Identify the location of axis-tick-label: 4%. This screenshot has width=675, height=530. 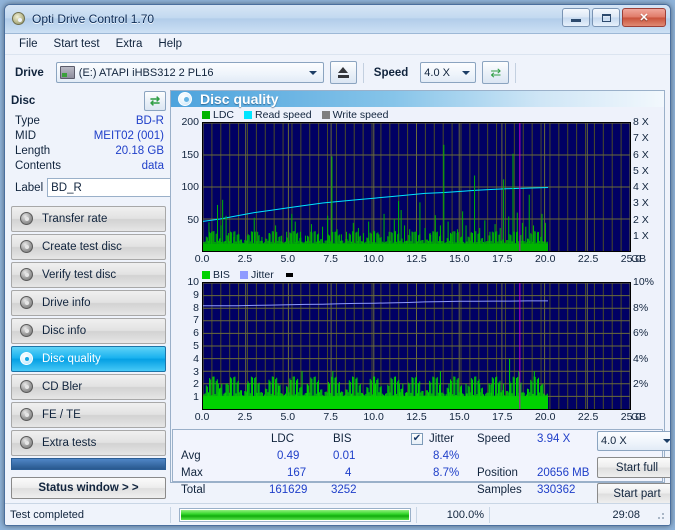
(641, 358).